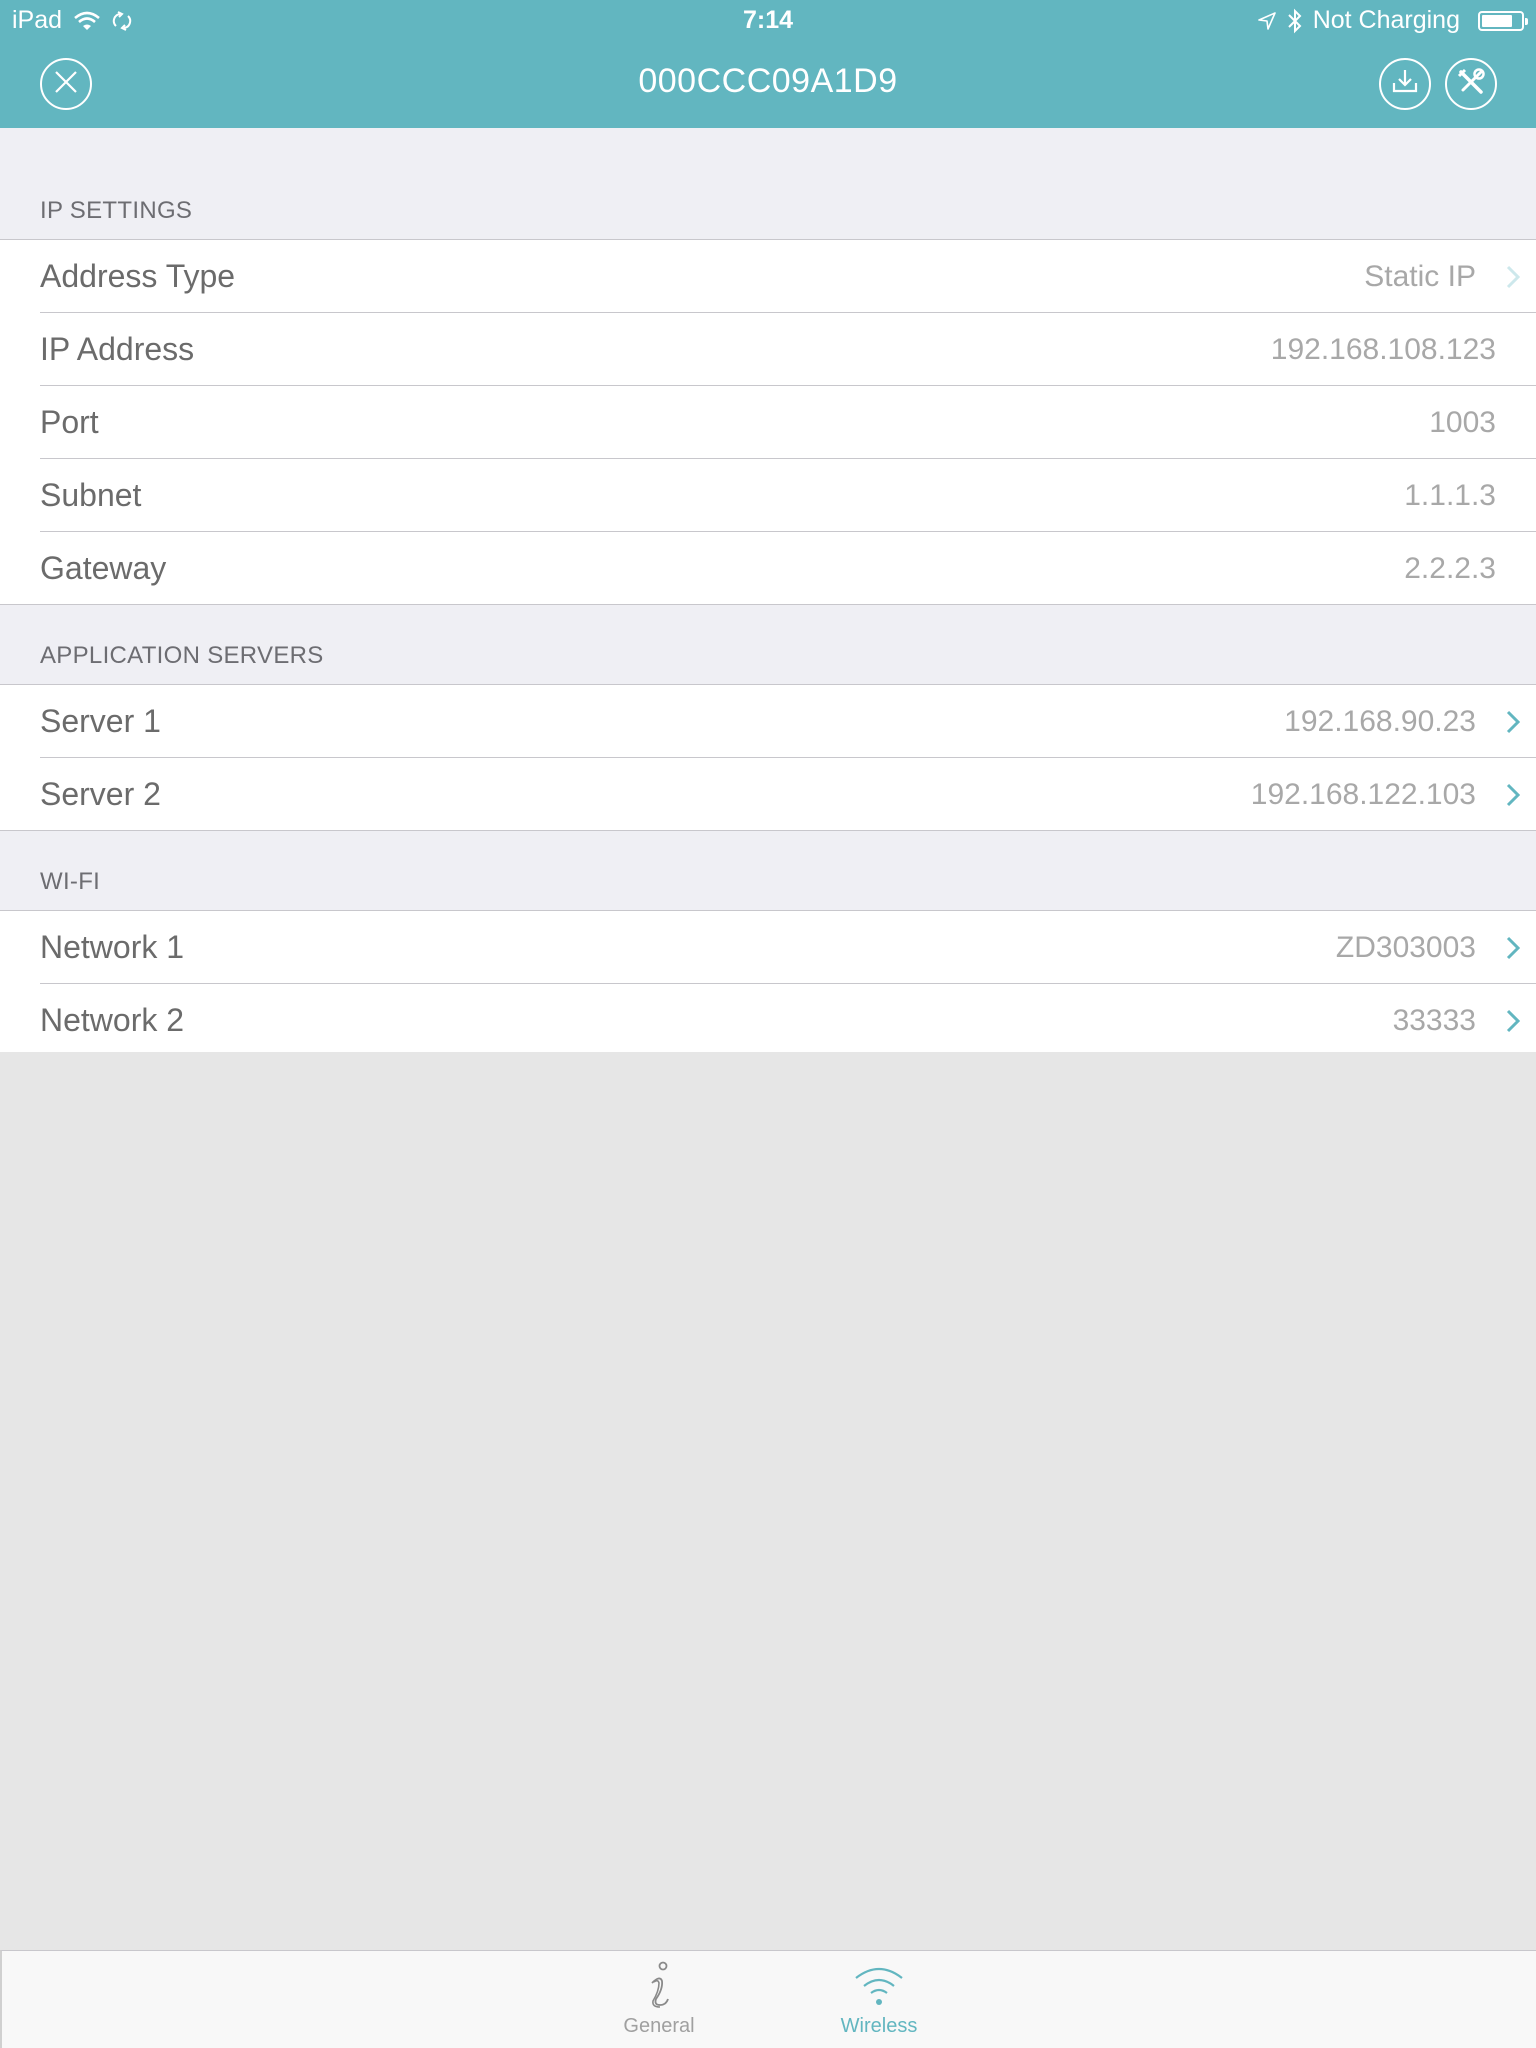 This screenshot has width=1536, height=2048. I want to click on row-label: Server 1, so click(100, 721).